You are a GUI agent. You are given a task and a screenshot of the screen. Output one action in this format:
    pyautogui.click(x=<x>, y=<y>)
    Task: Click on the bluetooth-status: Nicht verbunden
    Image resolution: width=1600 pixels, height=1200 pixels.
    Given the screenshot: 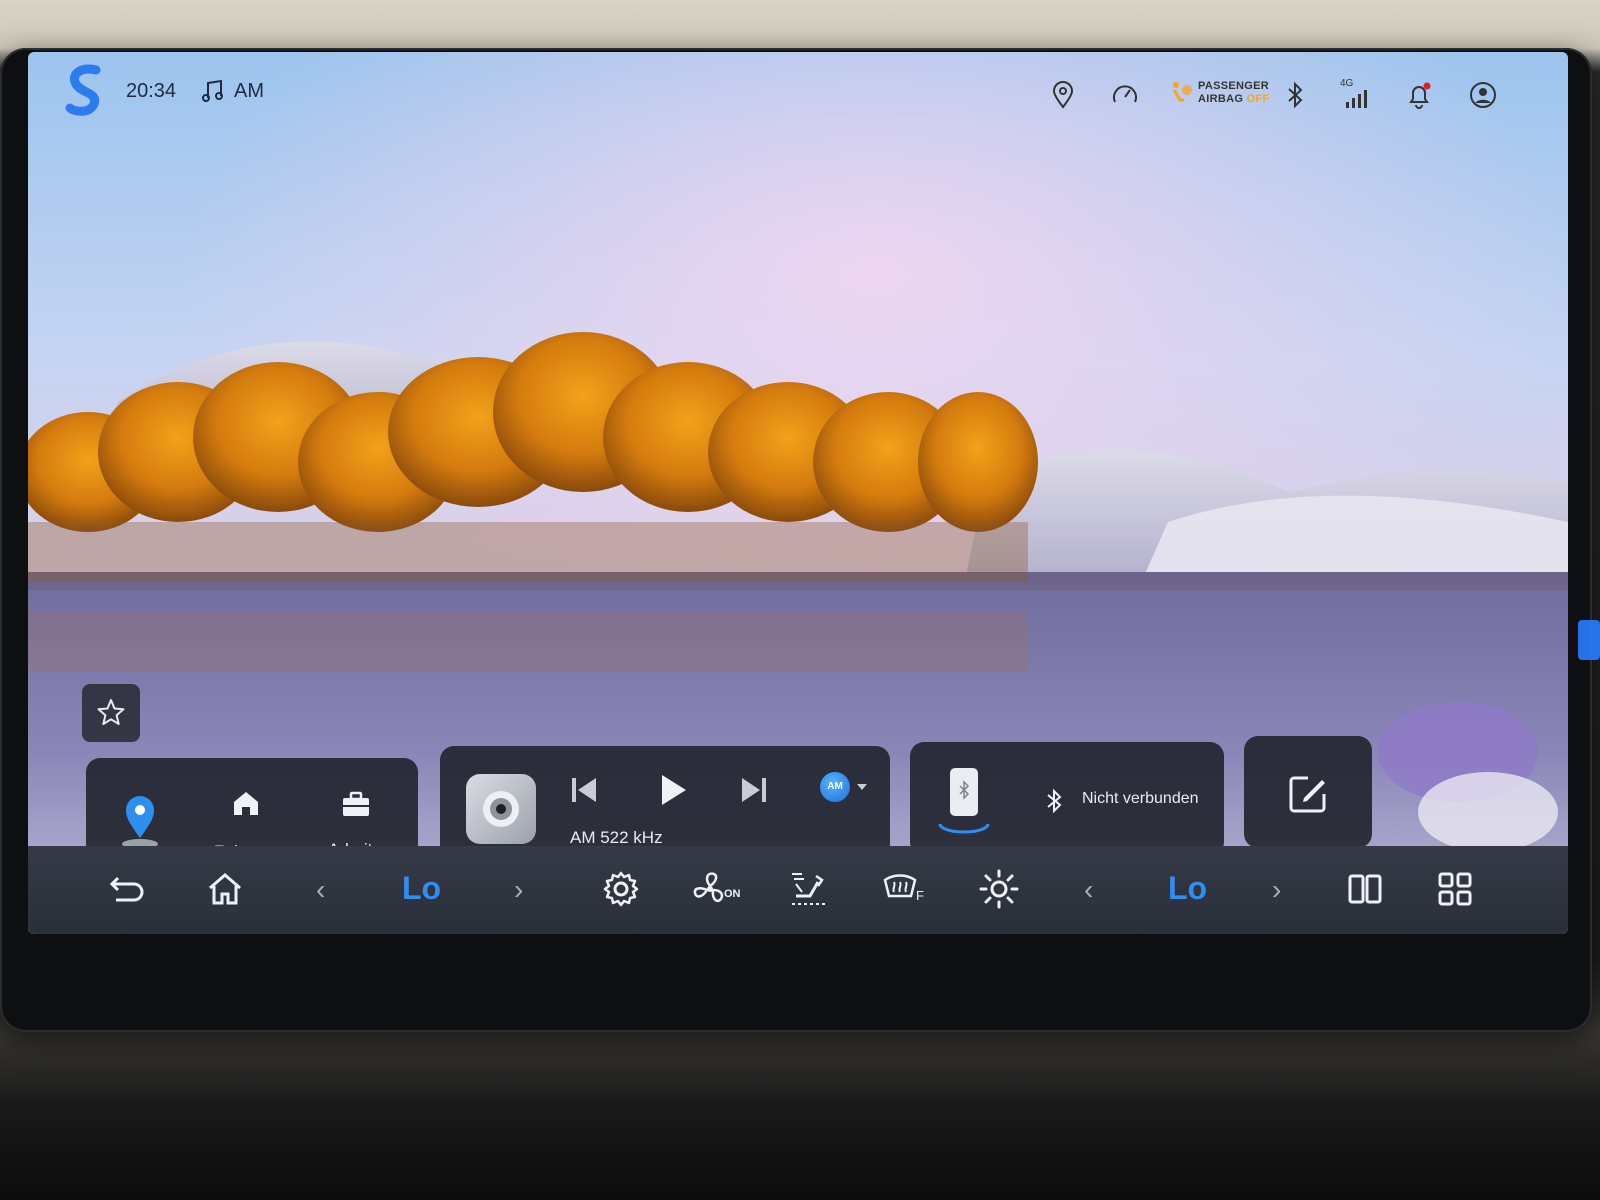 What is the action you would take?
    pyautogui.click(x=1140, y=798)
    